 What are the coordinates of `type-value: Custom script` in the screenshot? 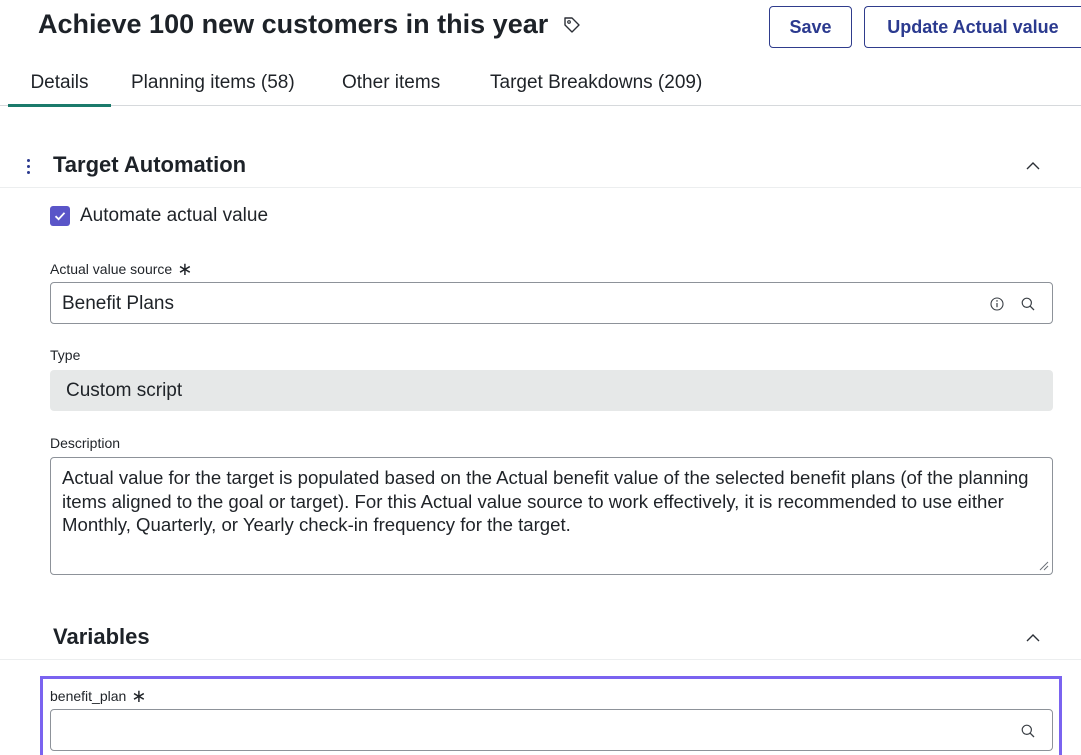 It's located at (124, 390).